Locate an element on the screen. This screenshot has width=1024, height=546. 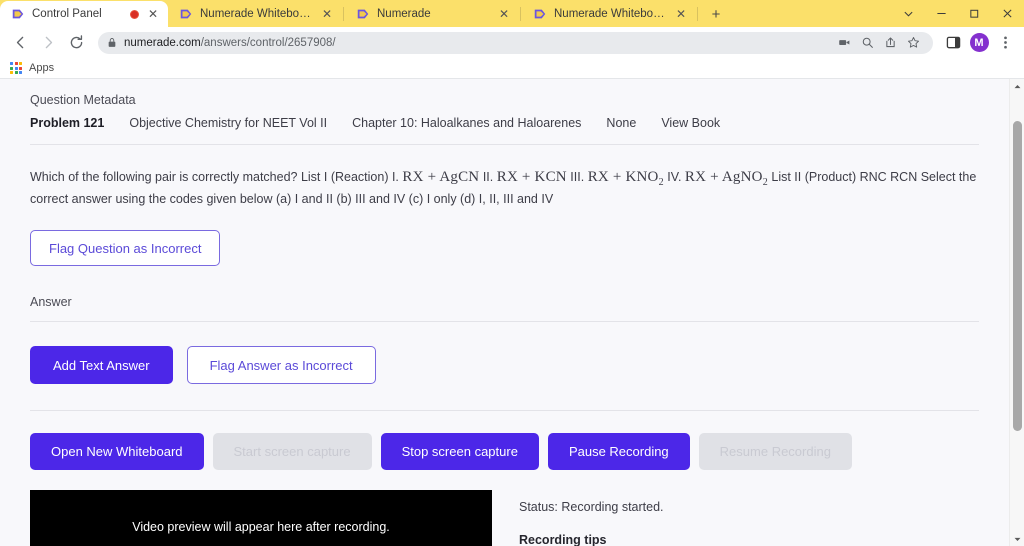
window-maximize-icon is located at coordinates (974, 13).